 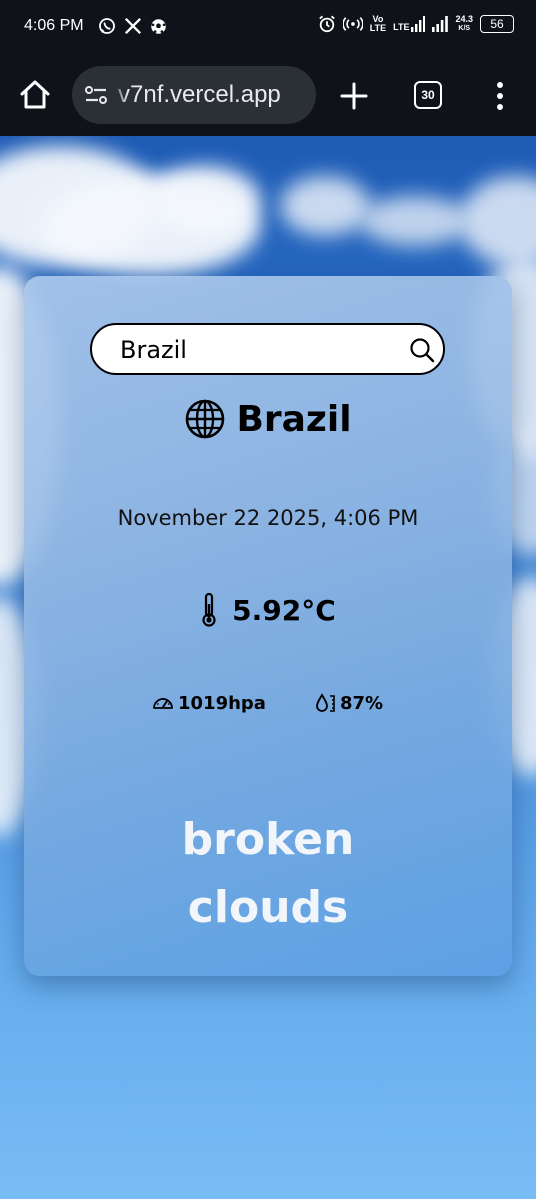 I want to click on city-heading: Brazil, so click(x=268, y=419).